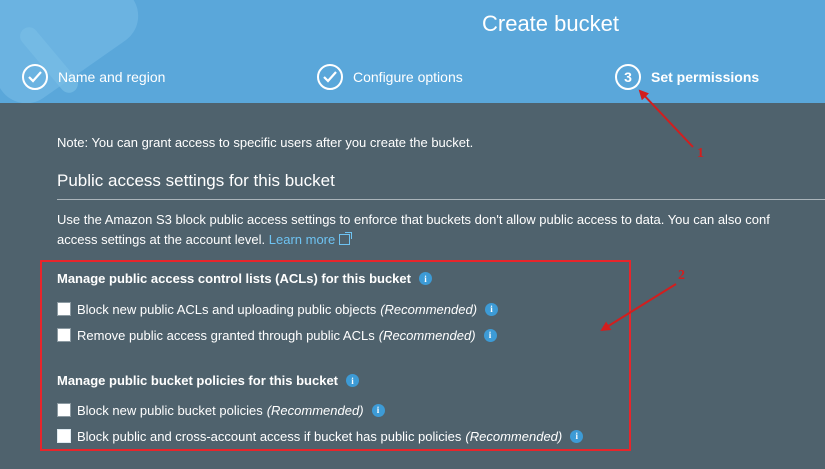 This screenshot has height=469, width=825. Describe the element at coordinates (681, 275) in the screenshot. I see `annotation-label-2: 2` at that location.